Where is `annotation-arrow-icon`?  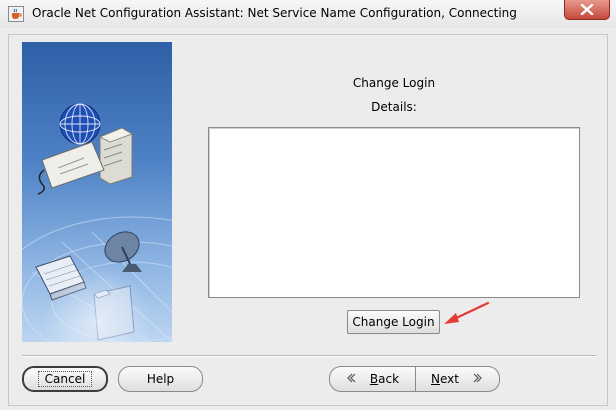 annotation-arrow-icon is located at coordinates (467, 312).